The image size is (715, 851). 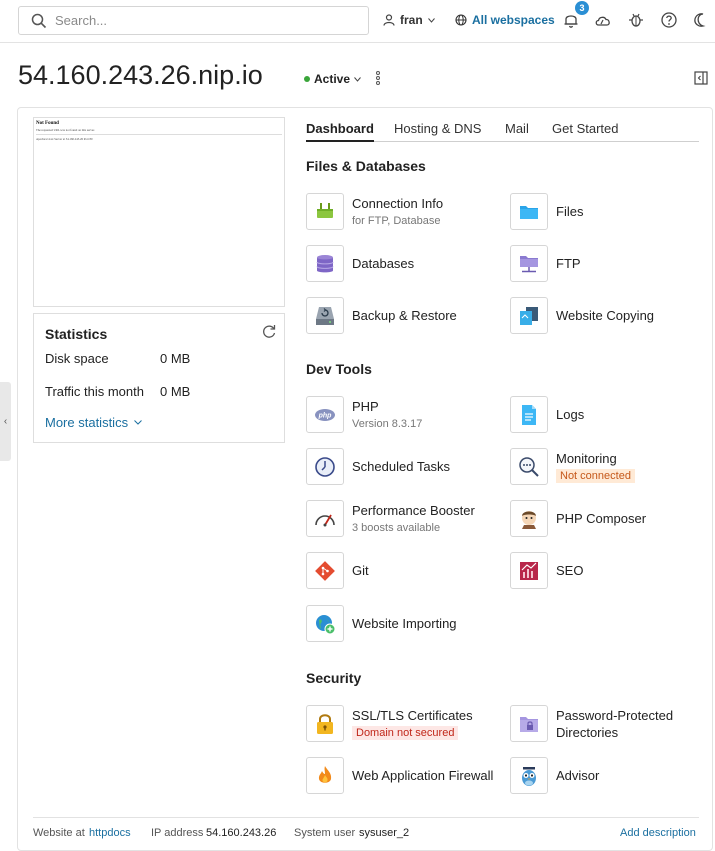 I want to click on more-statistics-label: More statistics, so click(x=87, y=422).